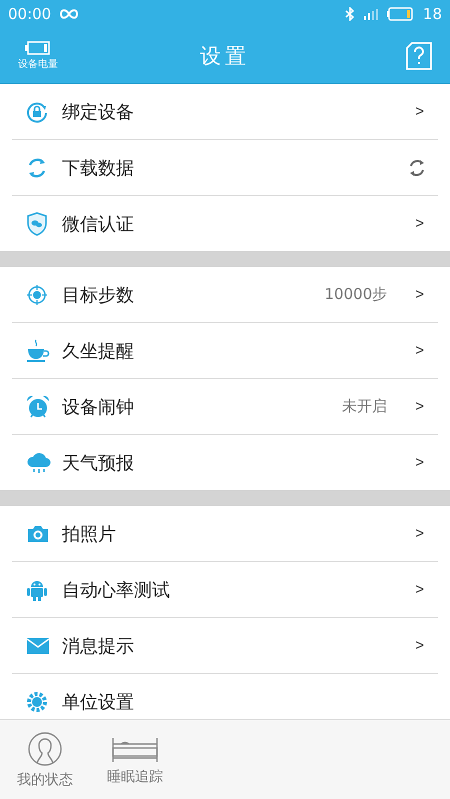 The image size is (450, 799). What do you see at coordinates (356, 294) in the screenshot?
I see `item-value: 10000步` at bounding box center [356, 294].